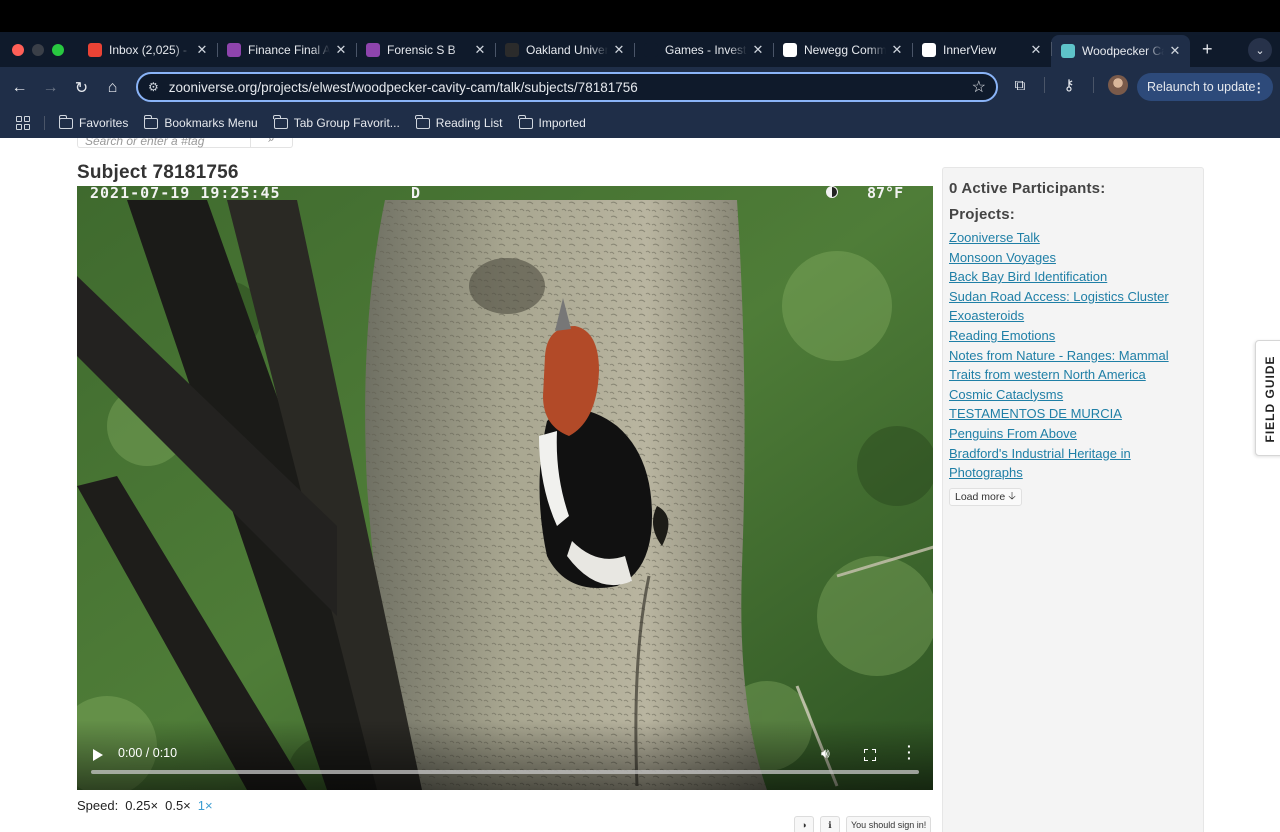 This screenshot has height=832, width=1280. What do you see at coordinates (95, 49) in the screenshot?
I see `gmail-icon` at bounding box center [95, 49].